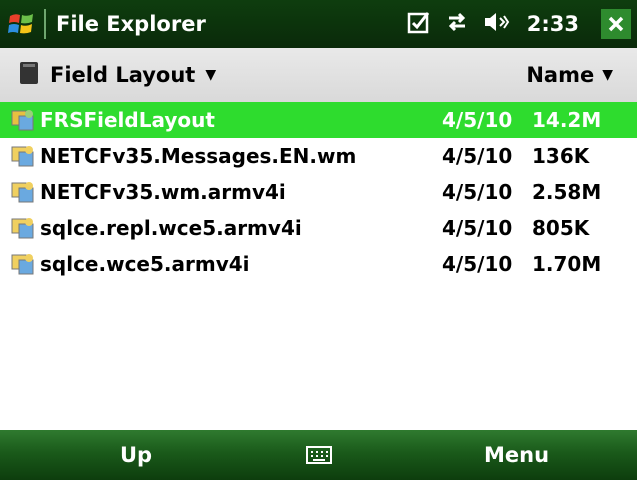 This screenshot has height=480, width=637. Describe the element at coordinates (318, 120) in the screenshot. I see `file-row: FRSFieldLayout 4/5/10 14.2M` at that location.